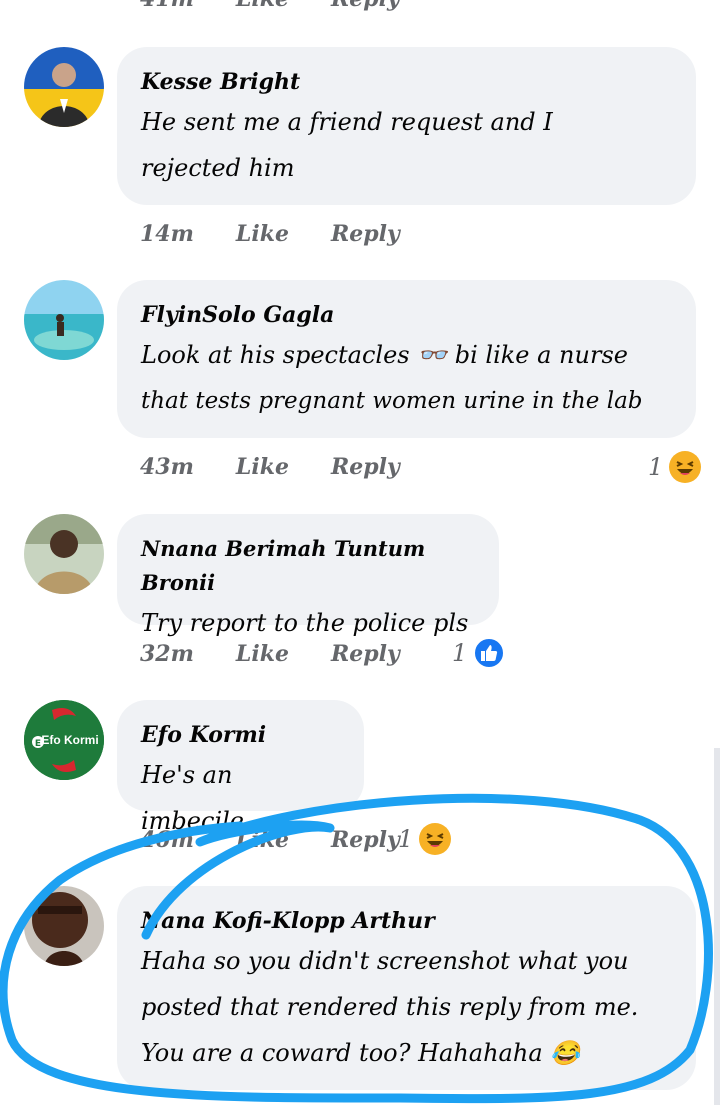 This screenshot has width=720, height=1105. I want to click on comment-time: 43m, so click(167, 467).